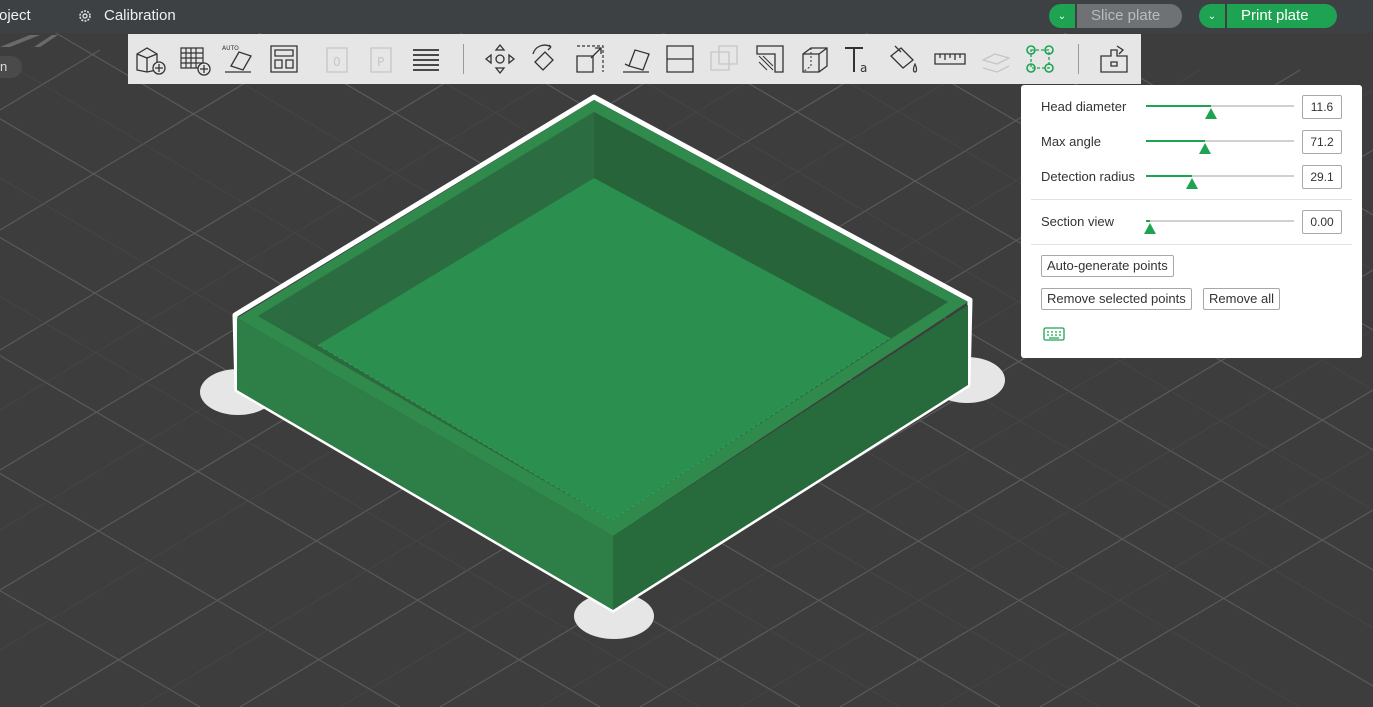 The width and height of the screenshot is (1373, 707). I want to click on logo-fragment-icon, so click(29, 41).